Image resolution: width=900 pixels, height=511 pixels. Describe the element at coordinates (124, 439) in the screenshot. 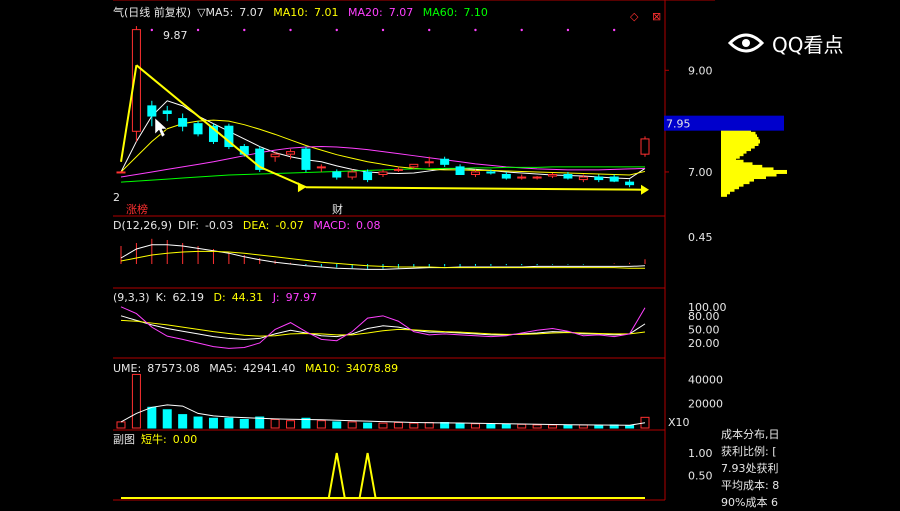

I see `sub-panel-name: 副图` at that location.